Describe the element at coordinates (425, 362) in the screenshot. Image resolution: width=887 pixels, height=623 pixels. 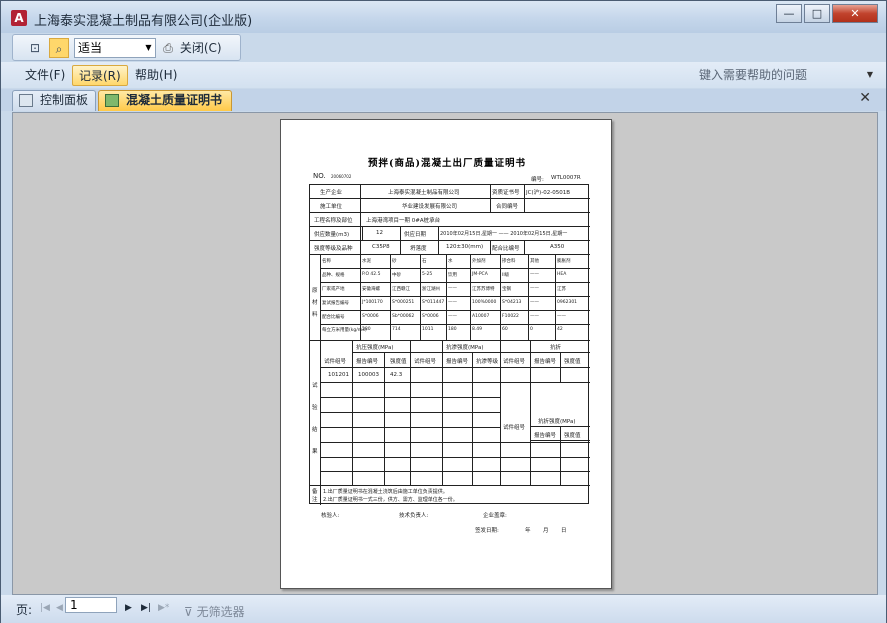
I see `group-label-2: 试件组号` at that location.